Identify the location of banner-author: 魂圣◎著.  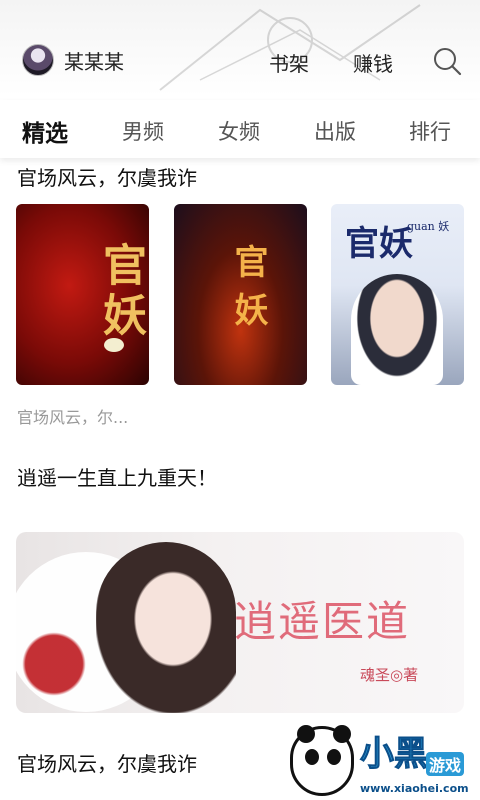
(389, 675).